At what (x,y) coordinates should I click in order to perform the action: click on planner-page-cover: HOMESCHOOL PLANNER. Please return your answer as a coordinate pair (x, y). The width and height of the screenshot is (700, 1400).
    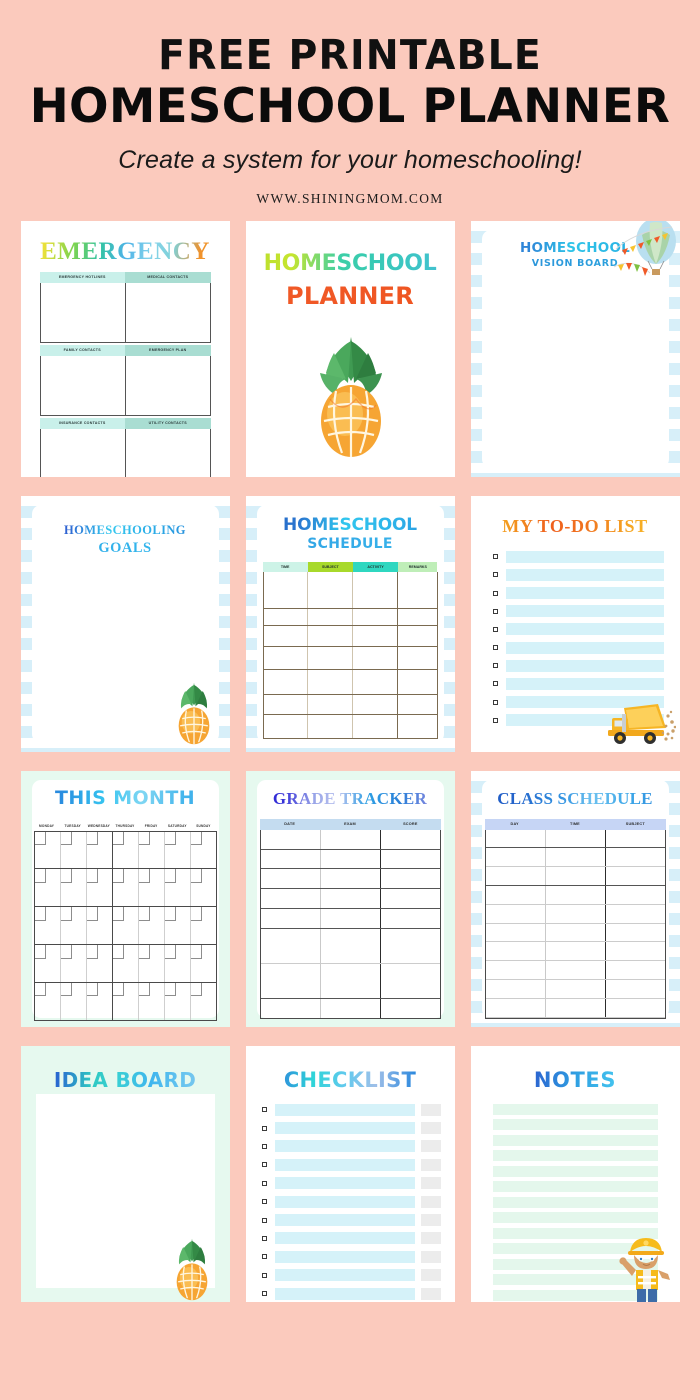
    Looking at the image, I should click on (350, 348).